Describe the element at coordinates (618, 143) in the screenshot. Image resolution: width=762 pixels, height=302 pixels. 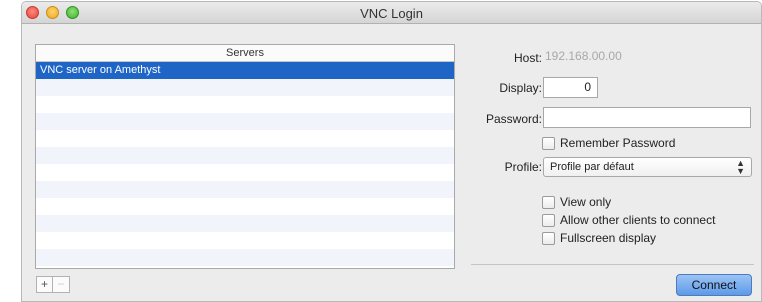
I see `remember-password-label: Remember Password` at that location.